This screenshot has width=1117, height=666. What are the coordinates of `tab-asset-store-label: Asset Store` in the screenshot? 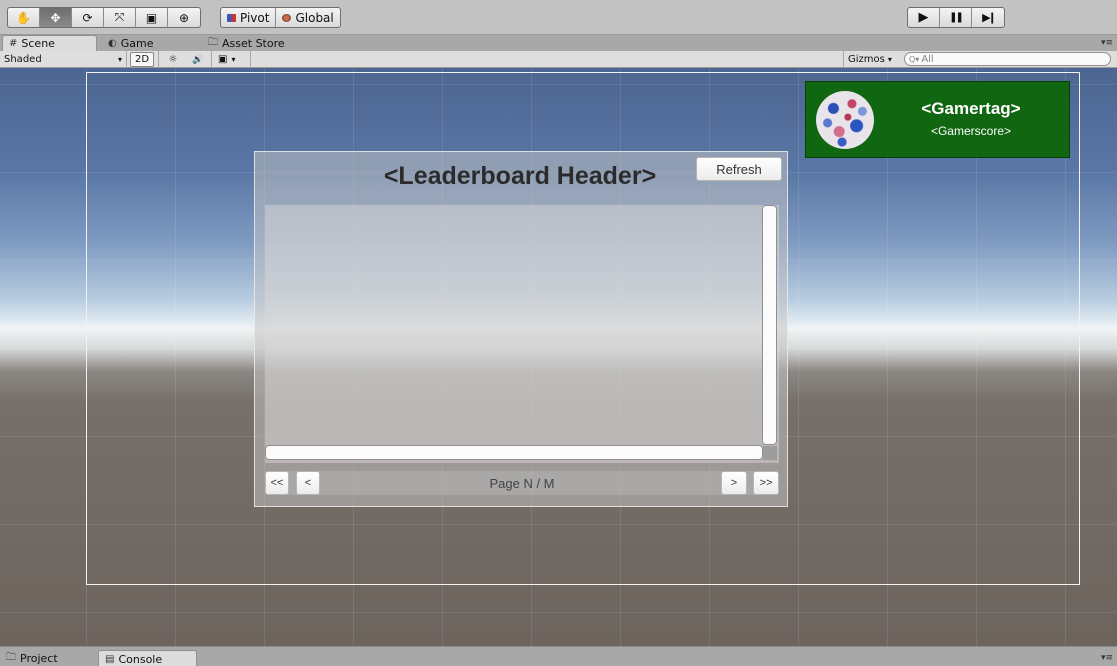 It's located at (253, 43).